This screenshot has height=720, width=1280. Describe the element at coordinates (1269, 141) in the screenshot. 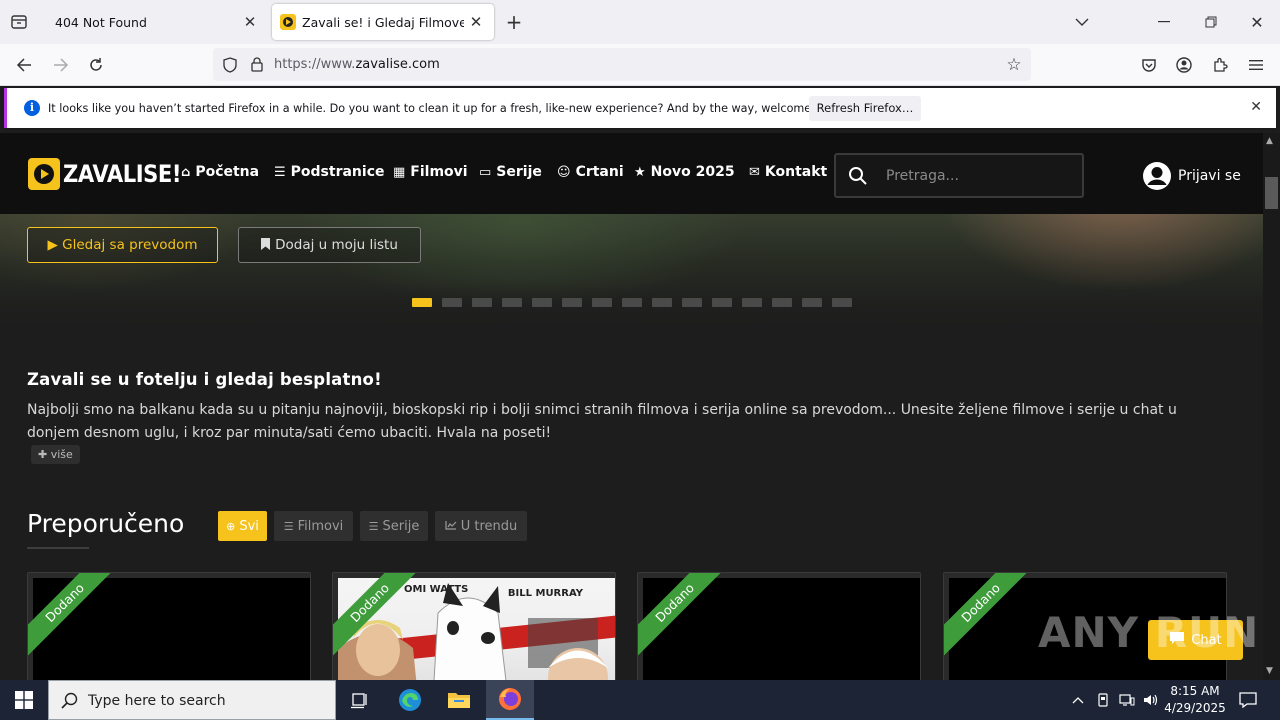

I see `scroll-up-icon: ▲` at that location.